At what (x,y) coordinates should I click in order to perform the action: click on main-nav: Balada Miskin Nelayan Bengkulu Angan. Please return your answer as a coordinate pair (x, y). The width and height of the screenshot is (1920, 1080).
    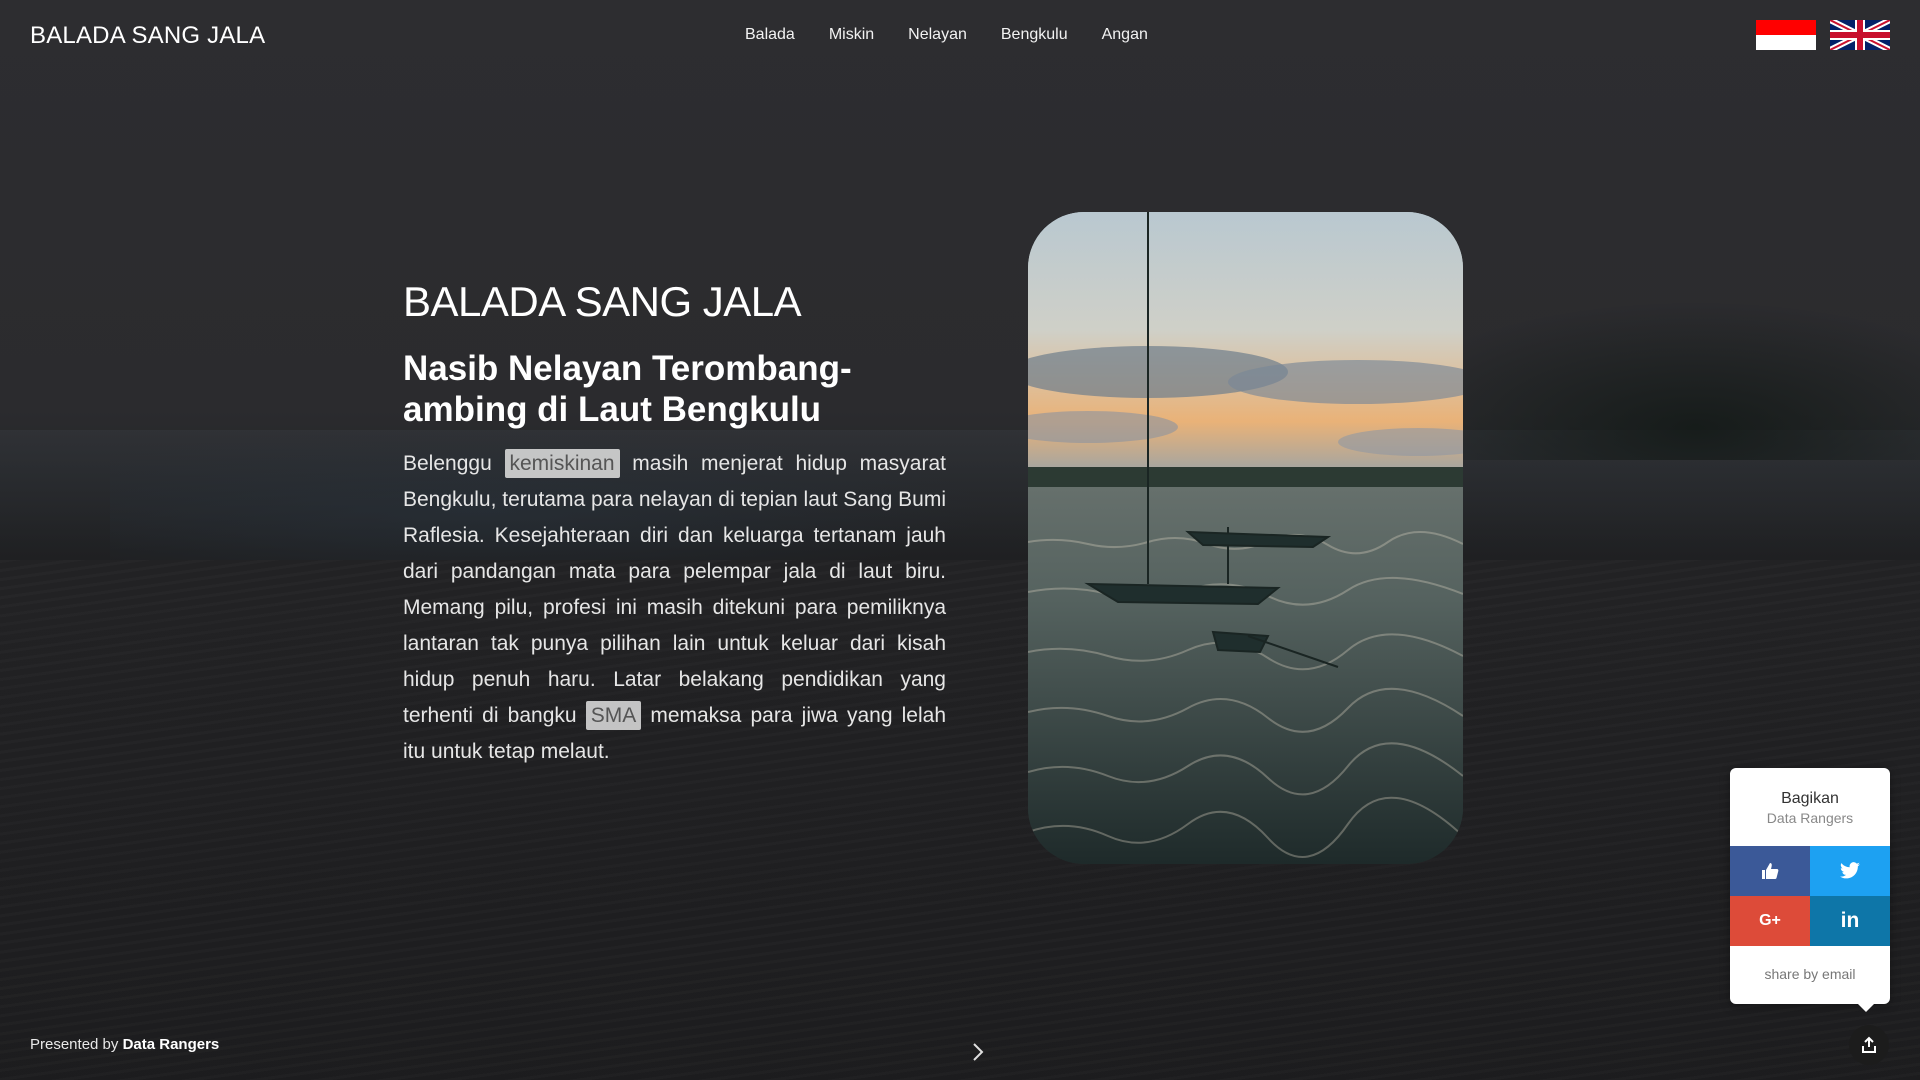
    Looking at the image, I should click on (946, 35).